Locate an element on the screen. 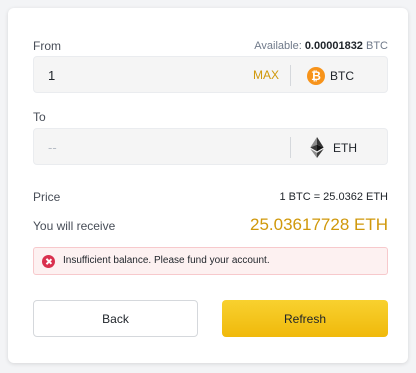 The width and height of the screenshot is (416, 373). back-button: Back is located at coordinates (115, 318).